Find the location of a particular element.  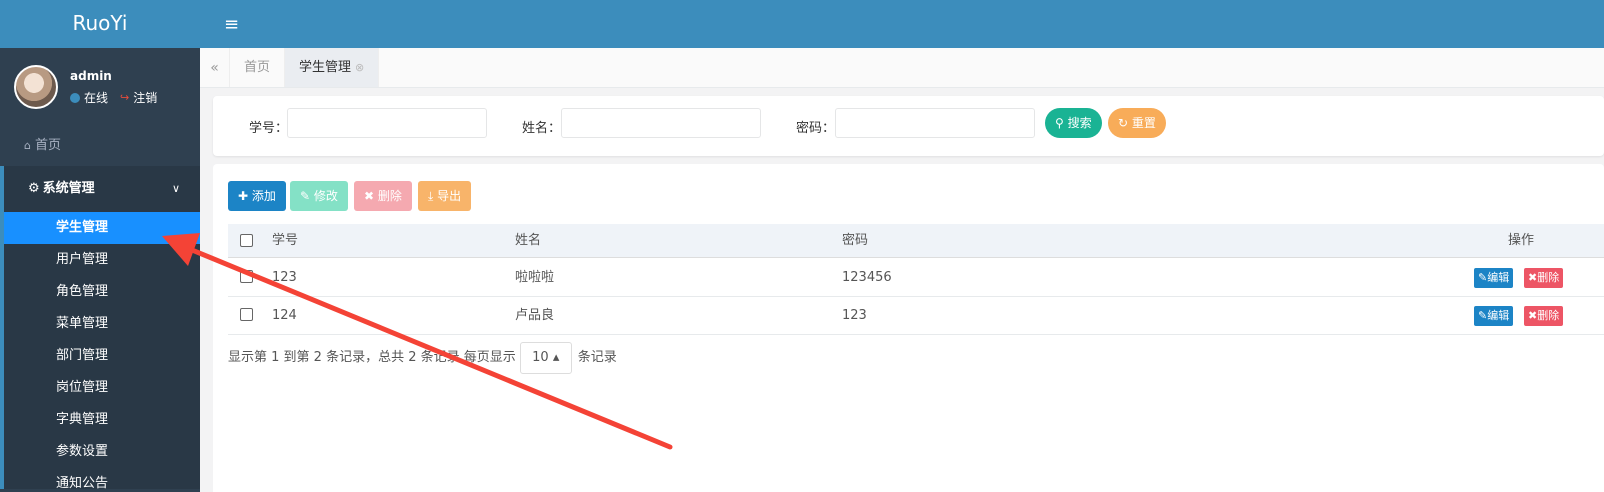

search-form: 学号： 姓名： 密码： ⚲ 搜索 ↻ 重置 is located at coordinates (908, 126).